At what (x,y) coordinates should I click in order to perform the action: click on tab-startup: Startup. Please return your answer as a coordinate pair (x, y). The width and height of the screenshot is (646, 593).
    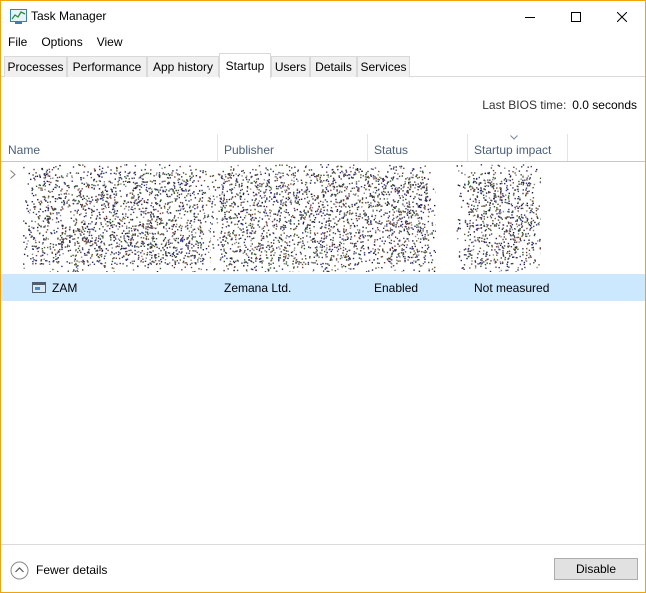
    Looking at the image, I should click on (245, 65).